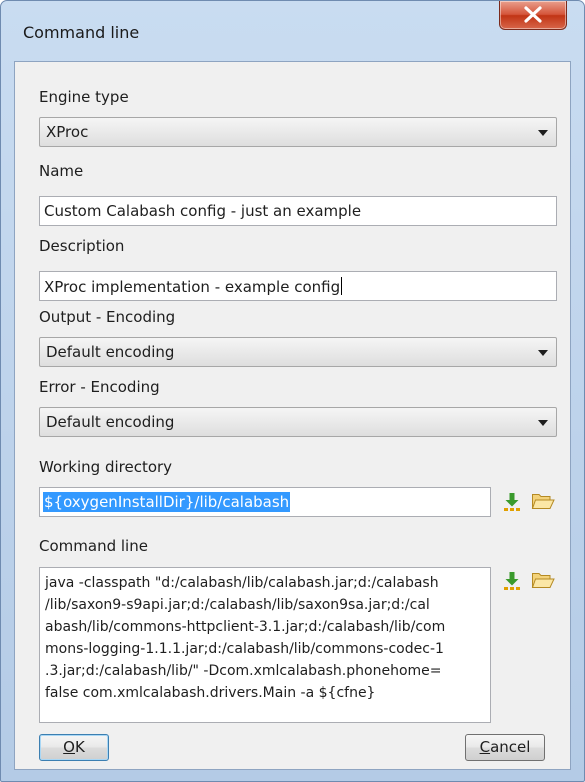 The height and width of the screenshot is (782, 585). I want to click on working-directory-input: ${oxygenInstallDir}/lib/calabash, so click(265, 502).